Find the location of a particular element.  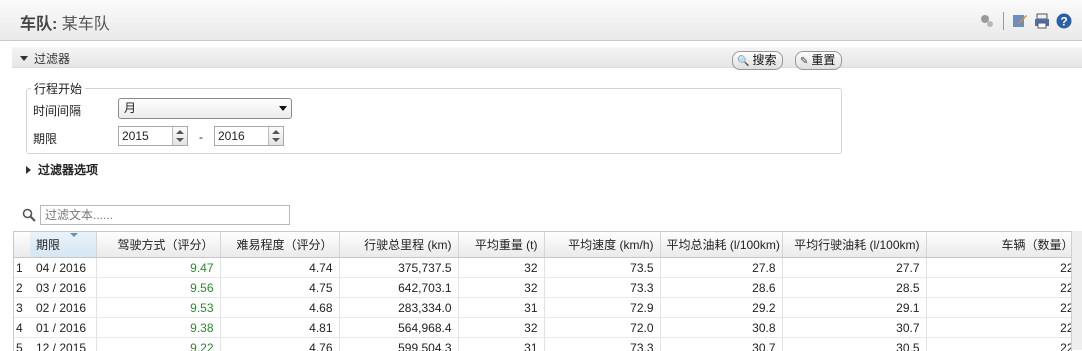

column-header-speed: 平均速度 (km/h) is located at coordinates (602, 245).